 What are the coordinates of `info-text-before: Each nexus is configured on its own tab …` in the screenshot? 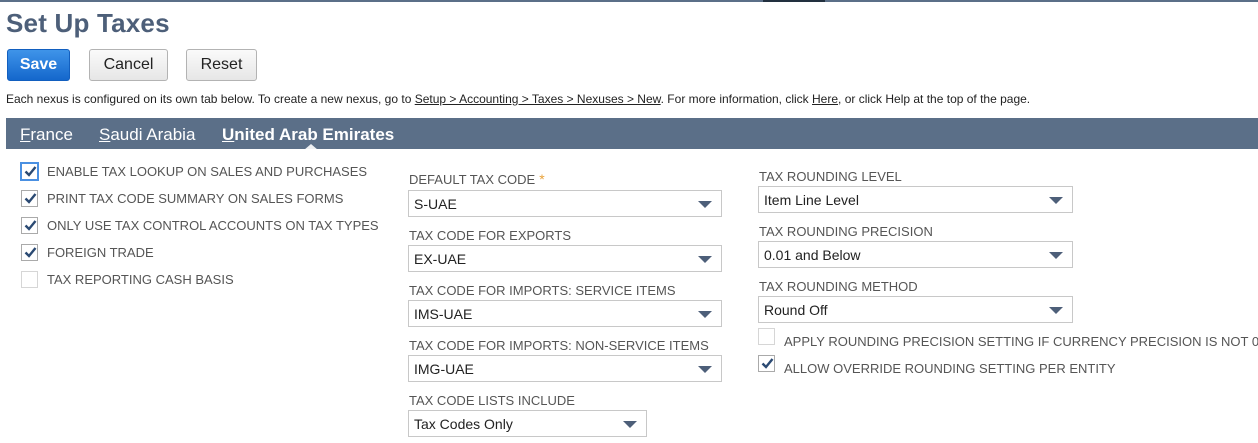 It's located at (210, 99).